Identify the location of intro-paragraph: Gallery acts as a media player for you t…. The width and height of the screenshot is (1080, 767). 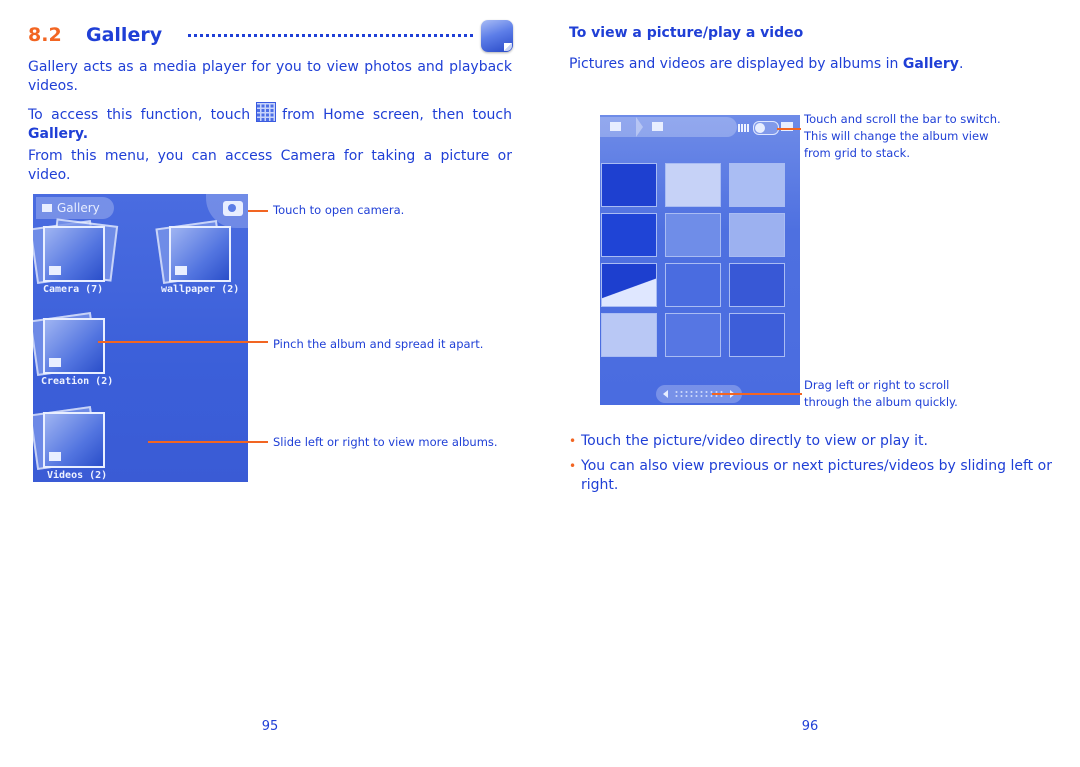
(270, 76).